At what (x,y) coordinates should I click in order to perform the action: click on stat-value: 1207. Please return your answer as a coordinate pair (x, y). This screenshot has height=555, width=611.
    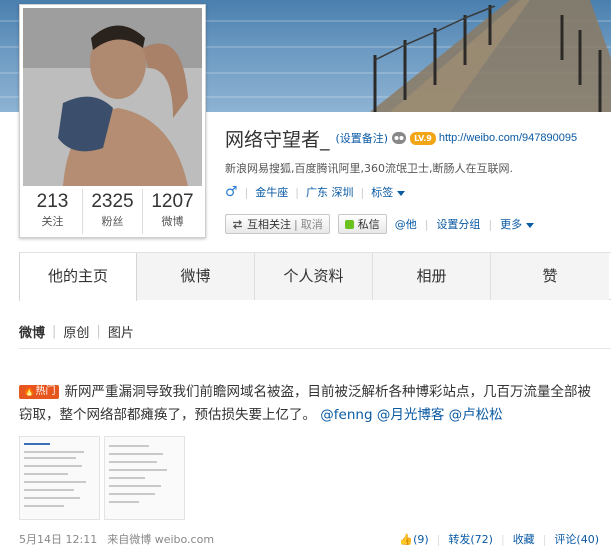
    Looking at the image, I should click on (172, 201).